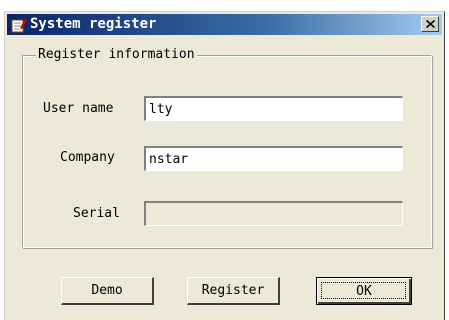 The width and height of the screenshot is (449, 320). What do you see at coordinates (96, 213) in the screenshot?
I see `serial-label: Serial` at bounding box center [96, 213].